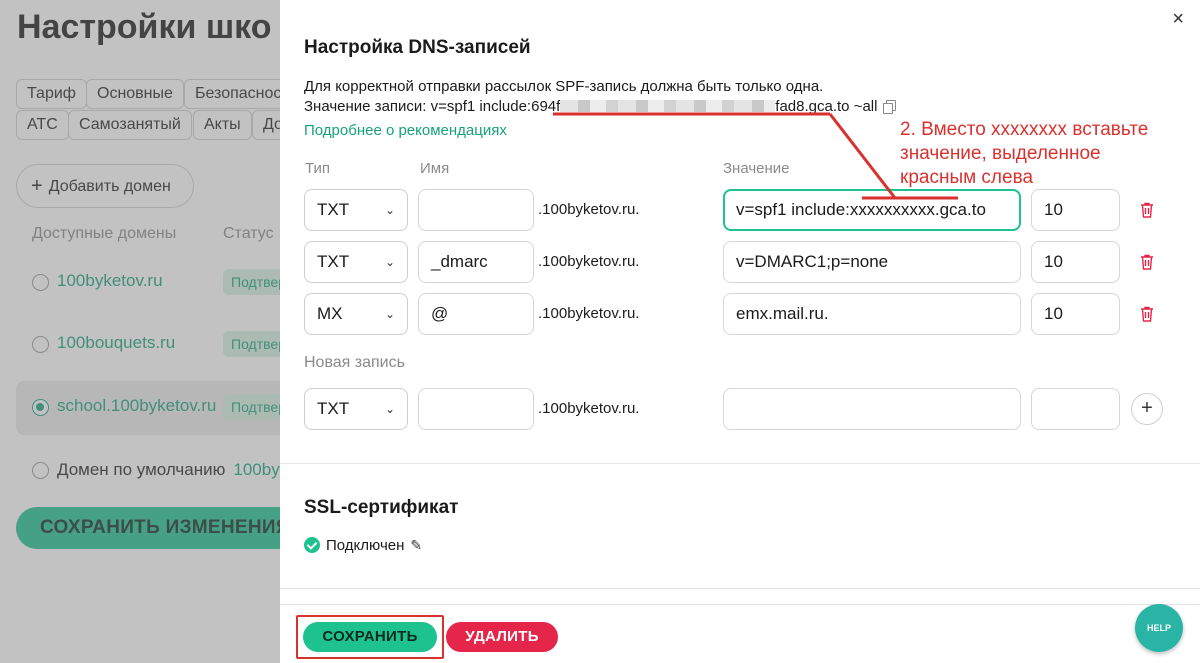 This screenshot has width=1200, height=663. What do you see at coordinates (502, 637) in the screenshot?
I see `delete-button: УДАЛИТЬ` at bounding box center [502, 637].